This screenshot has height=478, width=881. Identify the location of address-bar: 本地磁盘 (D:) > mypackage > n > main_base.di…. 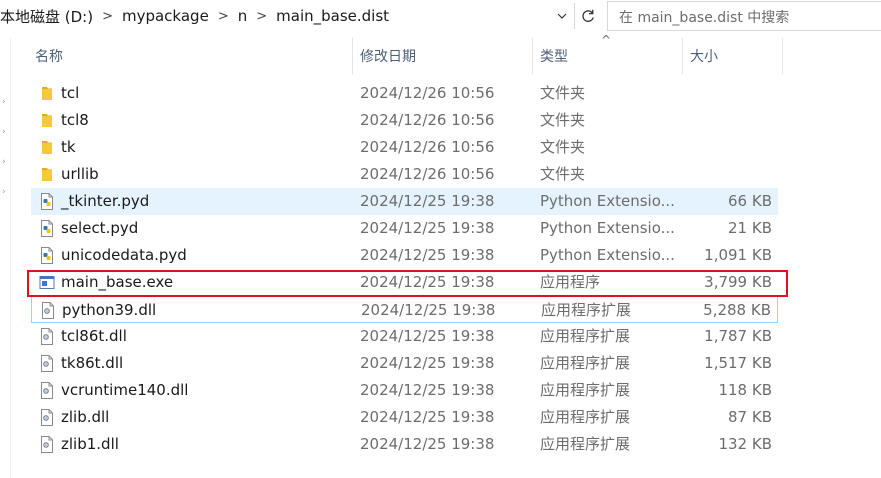
(286, 16).